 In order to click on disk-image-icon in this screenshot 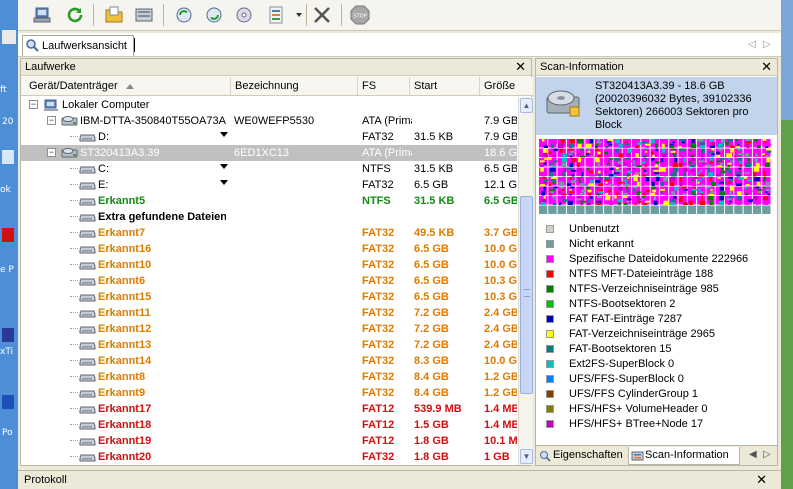, I will do `click(144, 15)`.